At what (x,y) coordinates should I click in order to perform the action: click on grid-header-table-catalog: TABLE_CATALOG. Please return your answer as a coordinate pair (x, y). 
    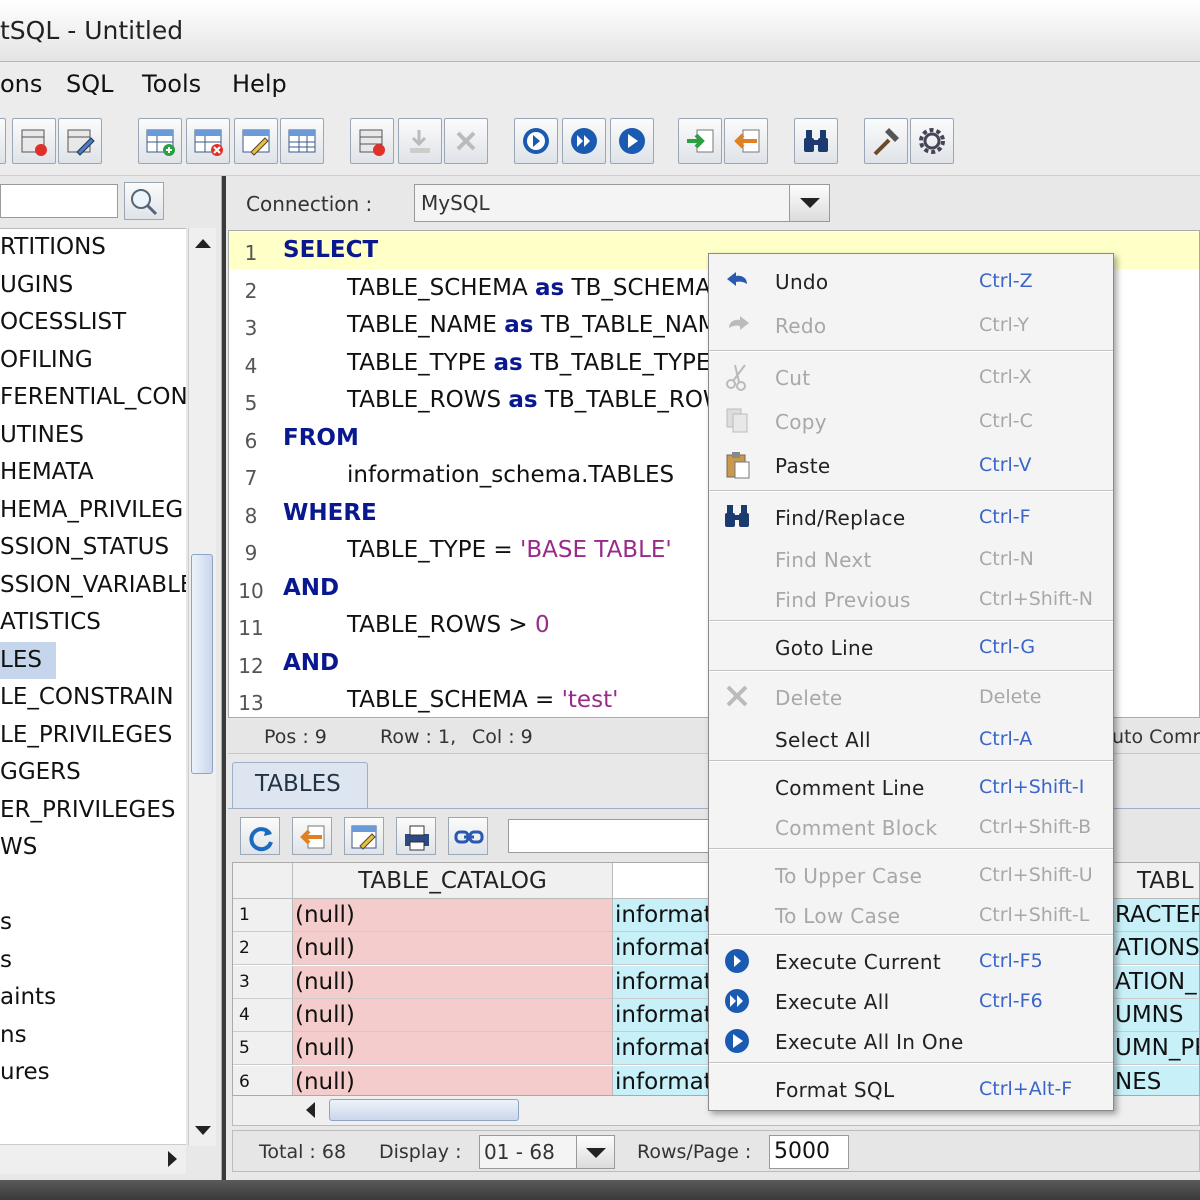
    Looking at the image, I should click on (453, 881).